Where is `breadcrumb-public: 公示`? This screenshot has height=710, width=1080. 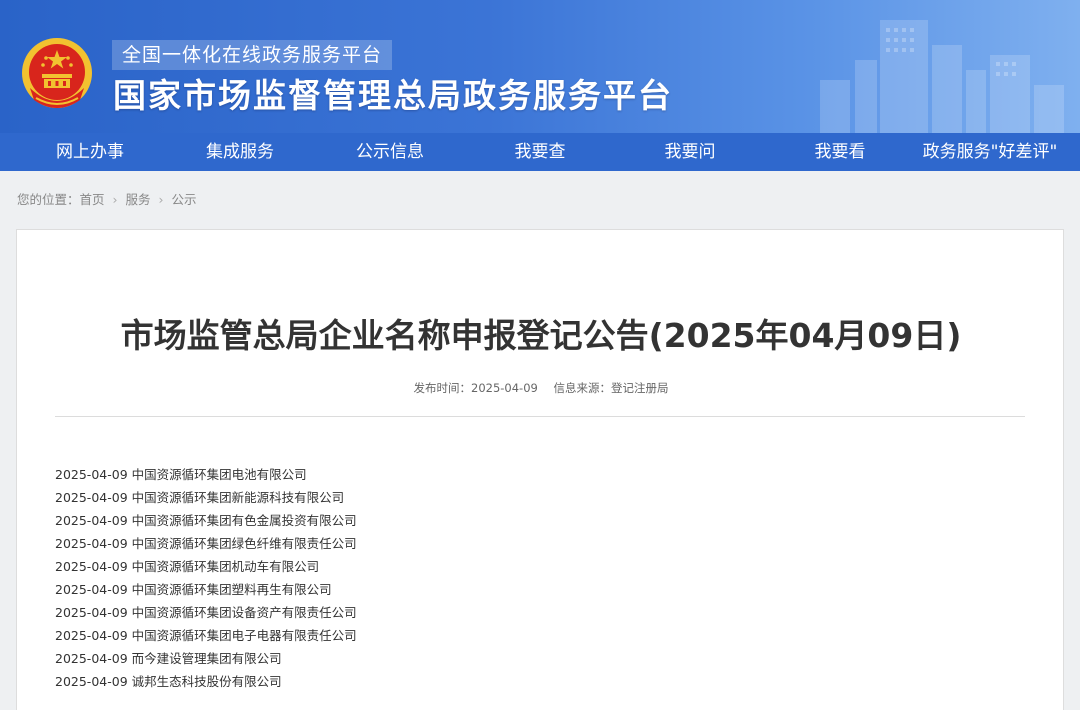
breadcrumb-public: 公示 is located at coordinates (184, 200).